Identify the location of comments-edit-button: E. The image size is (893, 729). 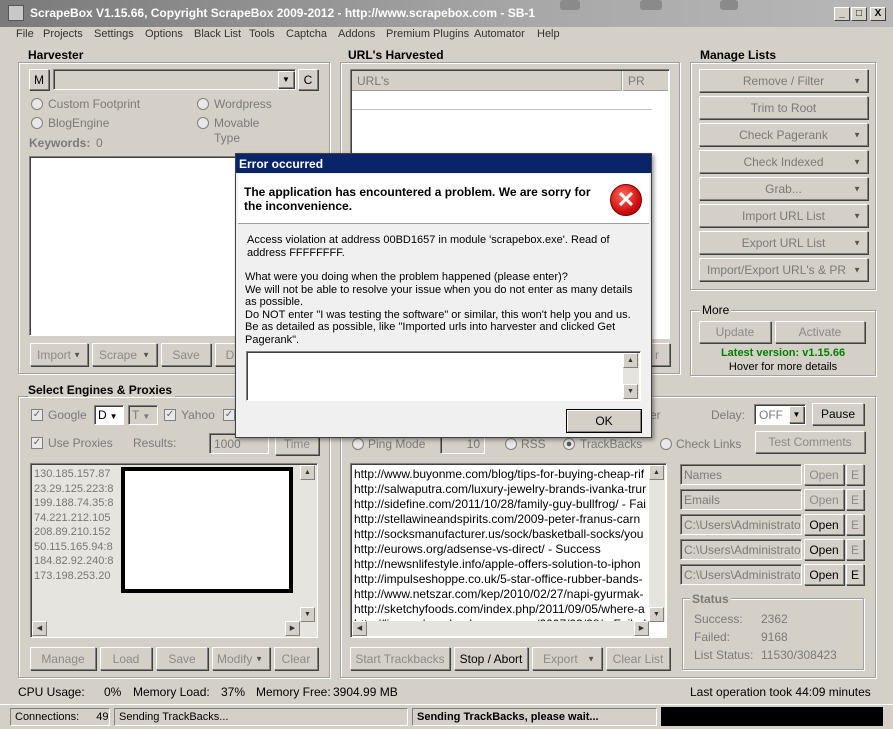
(855, 549).